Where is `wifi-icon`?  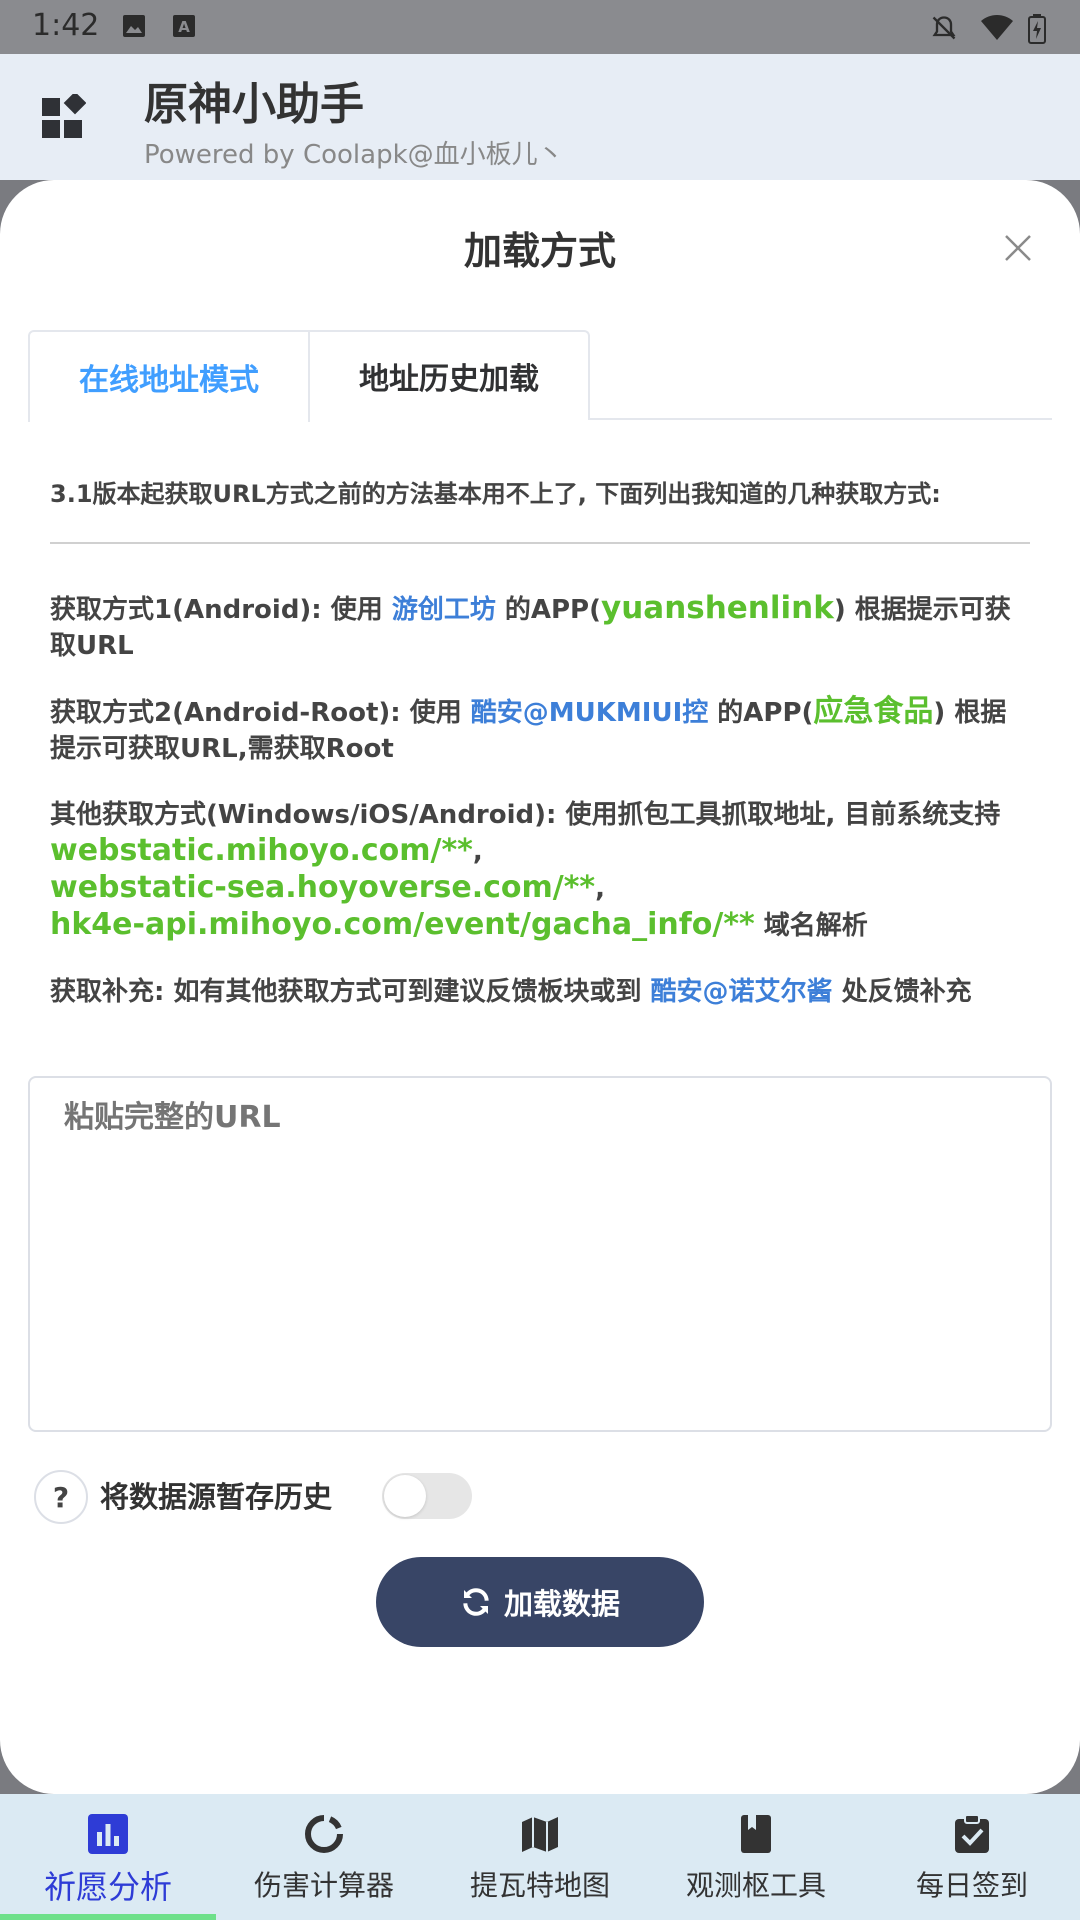
wifi-icon is located at coordinates (997, 27).